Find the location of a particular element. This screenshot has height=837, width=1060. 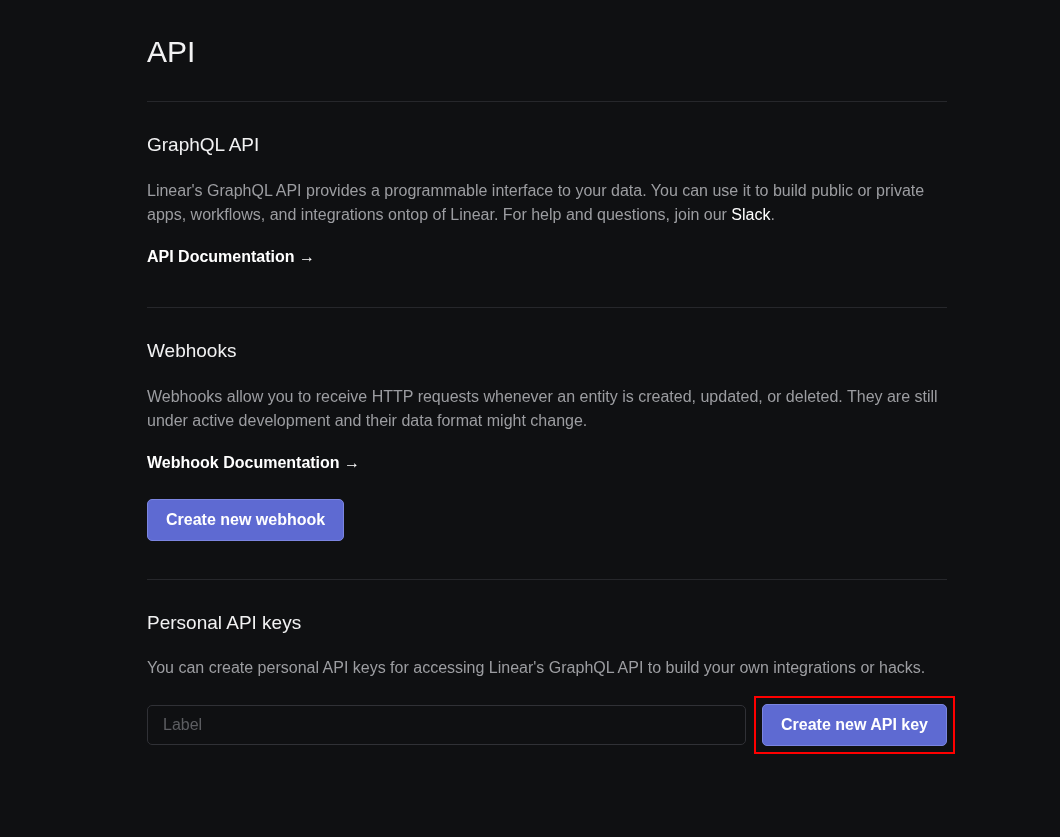

create-button: Create new API key is located at coordinates (854, 725).